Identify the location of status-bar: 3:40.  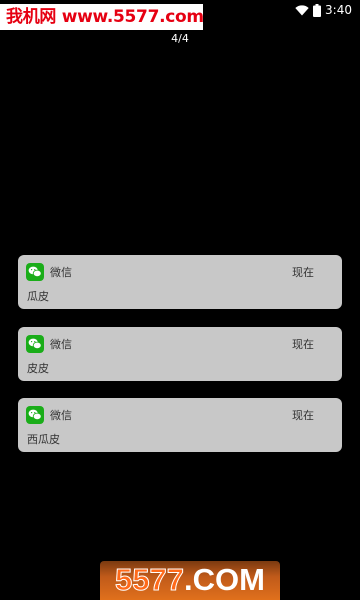
(323, 10).